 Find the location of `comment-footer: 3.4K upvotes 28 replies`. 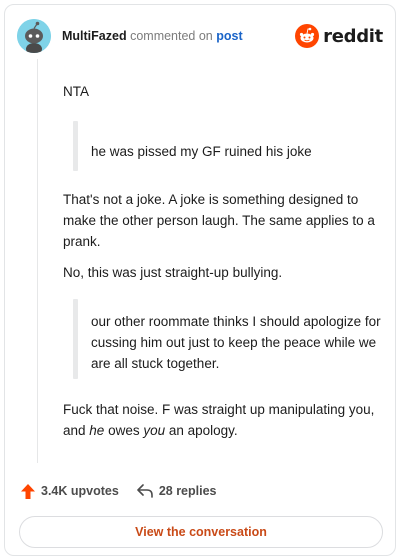

comment-footer: 3.4K upvotes 28 replies is located at coordinates (128, 491).